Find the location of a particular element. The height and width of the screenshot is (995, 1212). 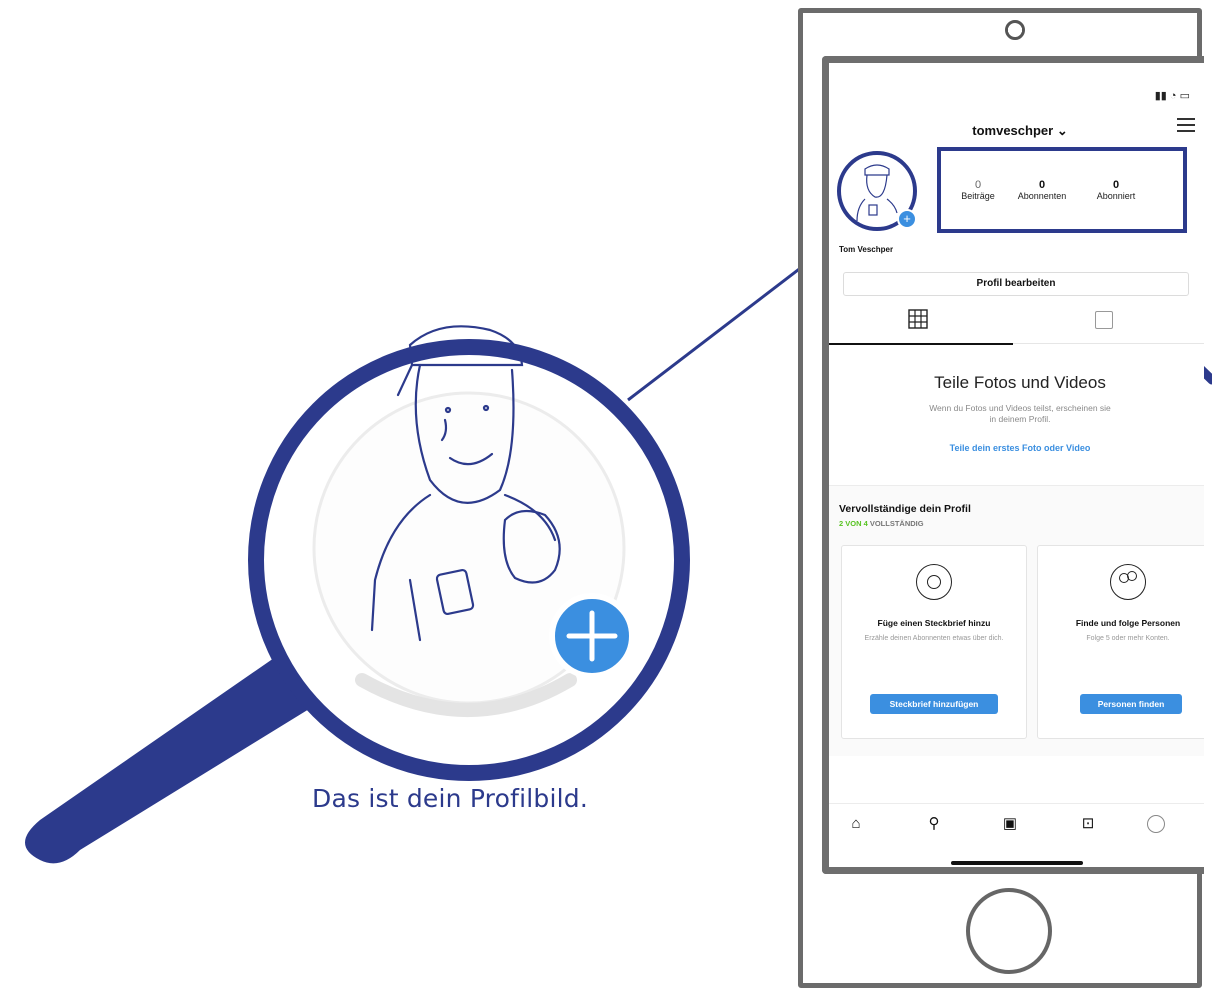

share-first-photo-link: Teile dein erstes Foto oder Video is located at coordinates (1016, 448).